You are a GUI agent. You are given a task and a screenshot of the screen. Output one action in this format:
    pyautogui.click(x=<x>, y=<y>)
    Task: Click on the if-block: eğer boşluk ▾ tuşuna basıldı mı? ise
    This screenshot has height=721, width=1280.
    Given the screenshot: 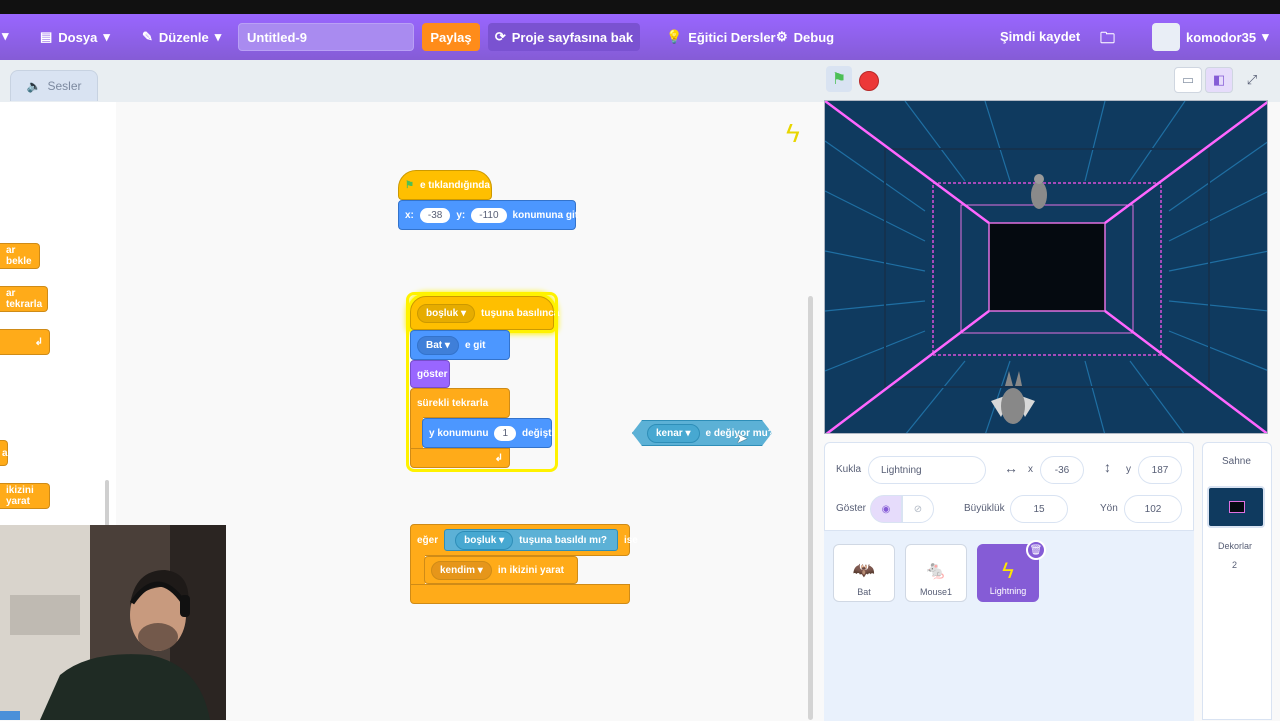 What is the action you would take?
    pyautogui.click(x=524, y=540)
    